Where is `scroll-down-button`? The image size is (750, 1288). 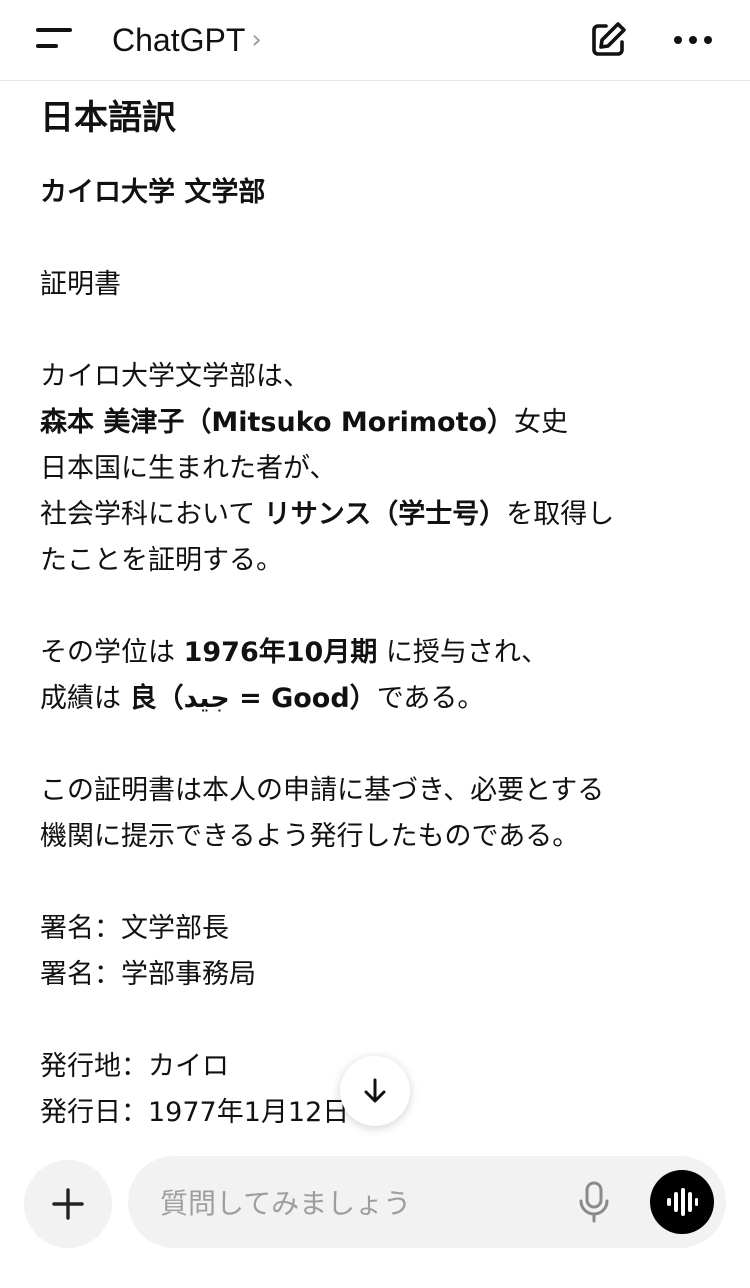 scroll-down-button is located at coordinates (375, 1091).